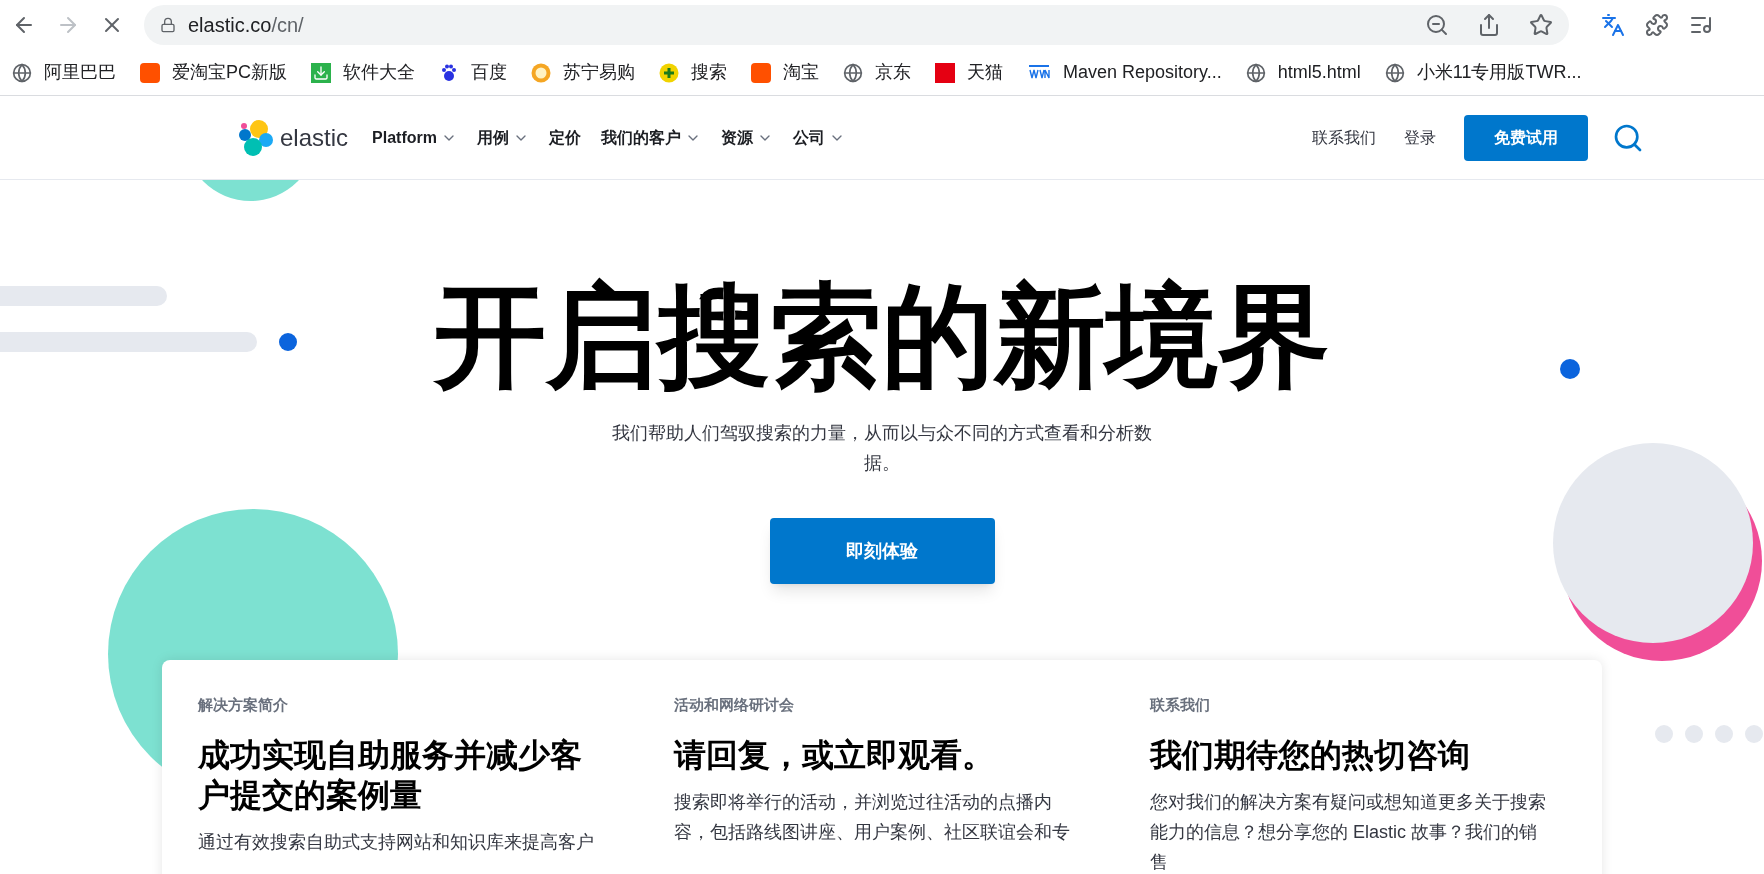 This screenshot has width=1764, height=874. I want to click on hero-subtitle: 我们帮助人们驾驭搜索的力量，从而以与众不同的方式查看和分析数据。, so click(882, 448).